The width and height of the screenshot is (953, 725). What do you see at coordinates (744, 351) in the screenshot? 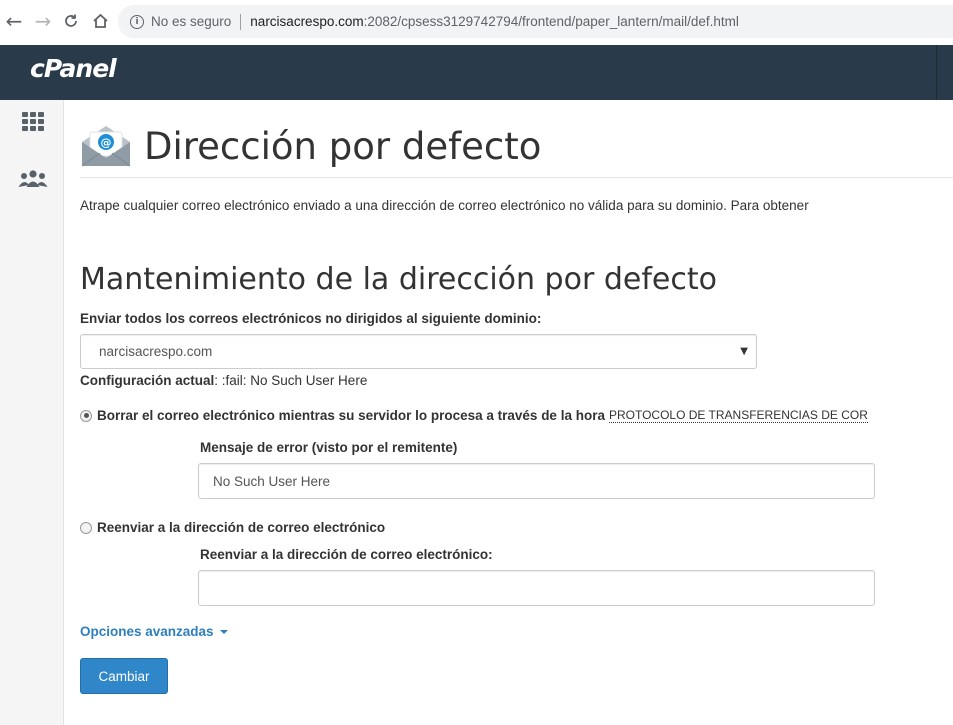
I see `chevron-down-icon: ▼` at bounding box center [744, 351].